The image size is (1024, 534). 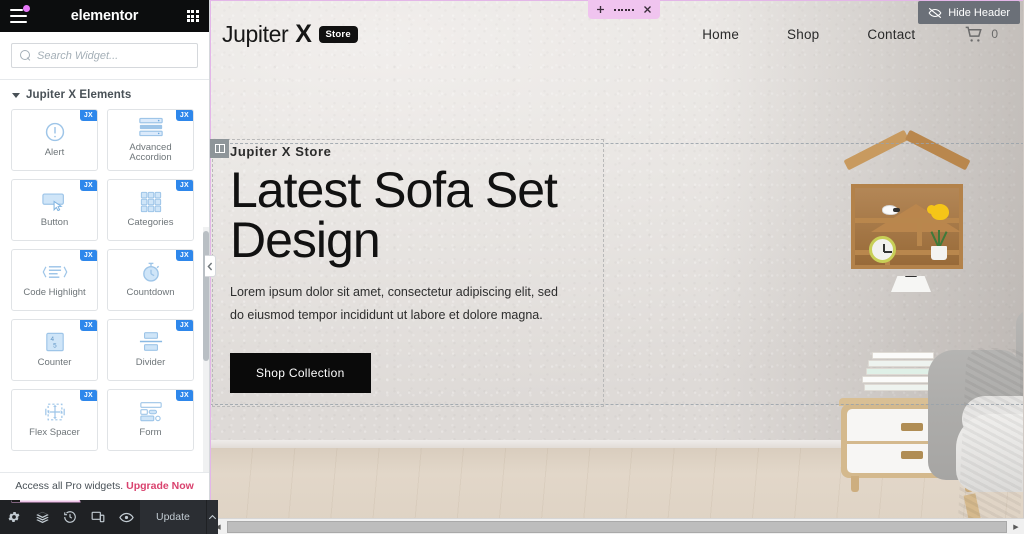 I want to click on caret-down-icon, so click(x=16, y=95).